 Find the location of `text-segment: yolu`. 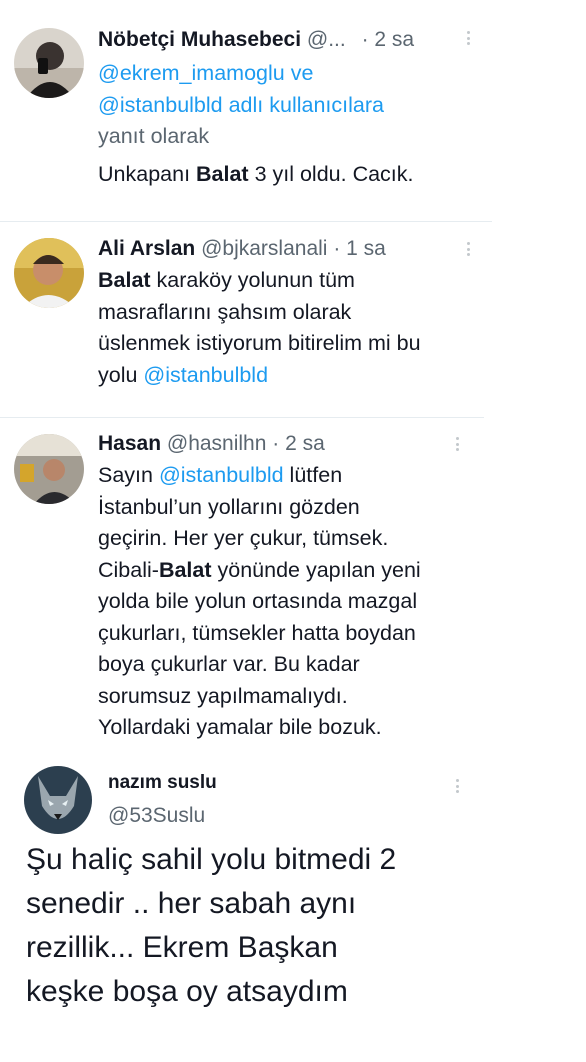

text-segment: yolu is located at coordinates (121, 374).